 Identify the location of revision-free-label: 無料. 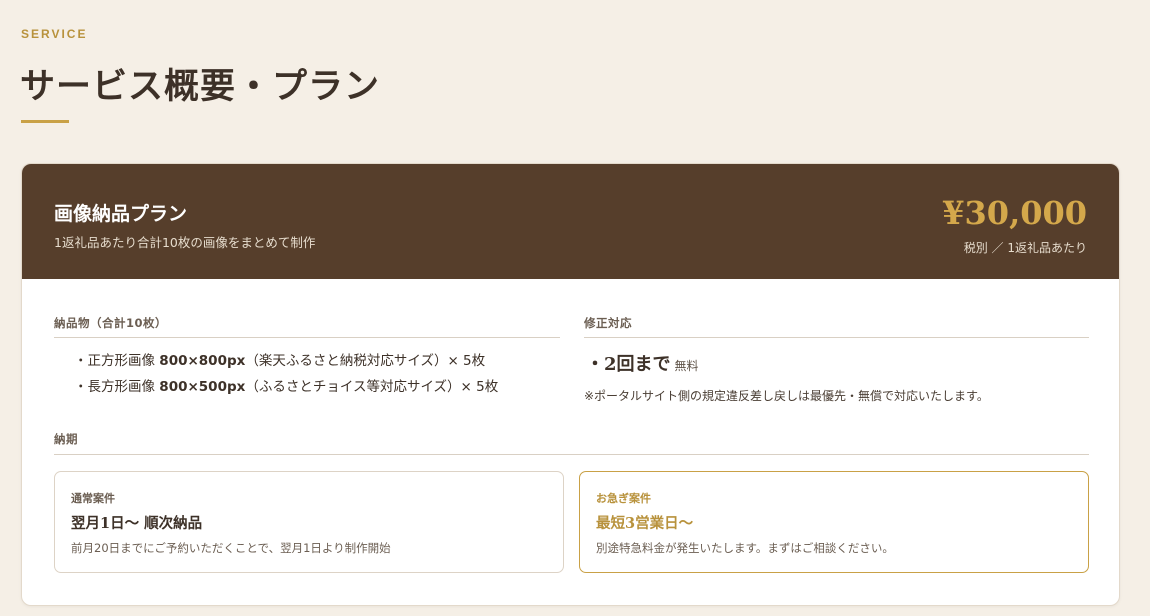
(686, 366).